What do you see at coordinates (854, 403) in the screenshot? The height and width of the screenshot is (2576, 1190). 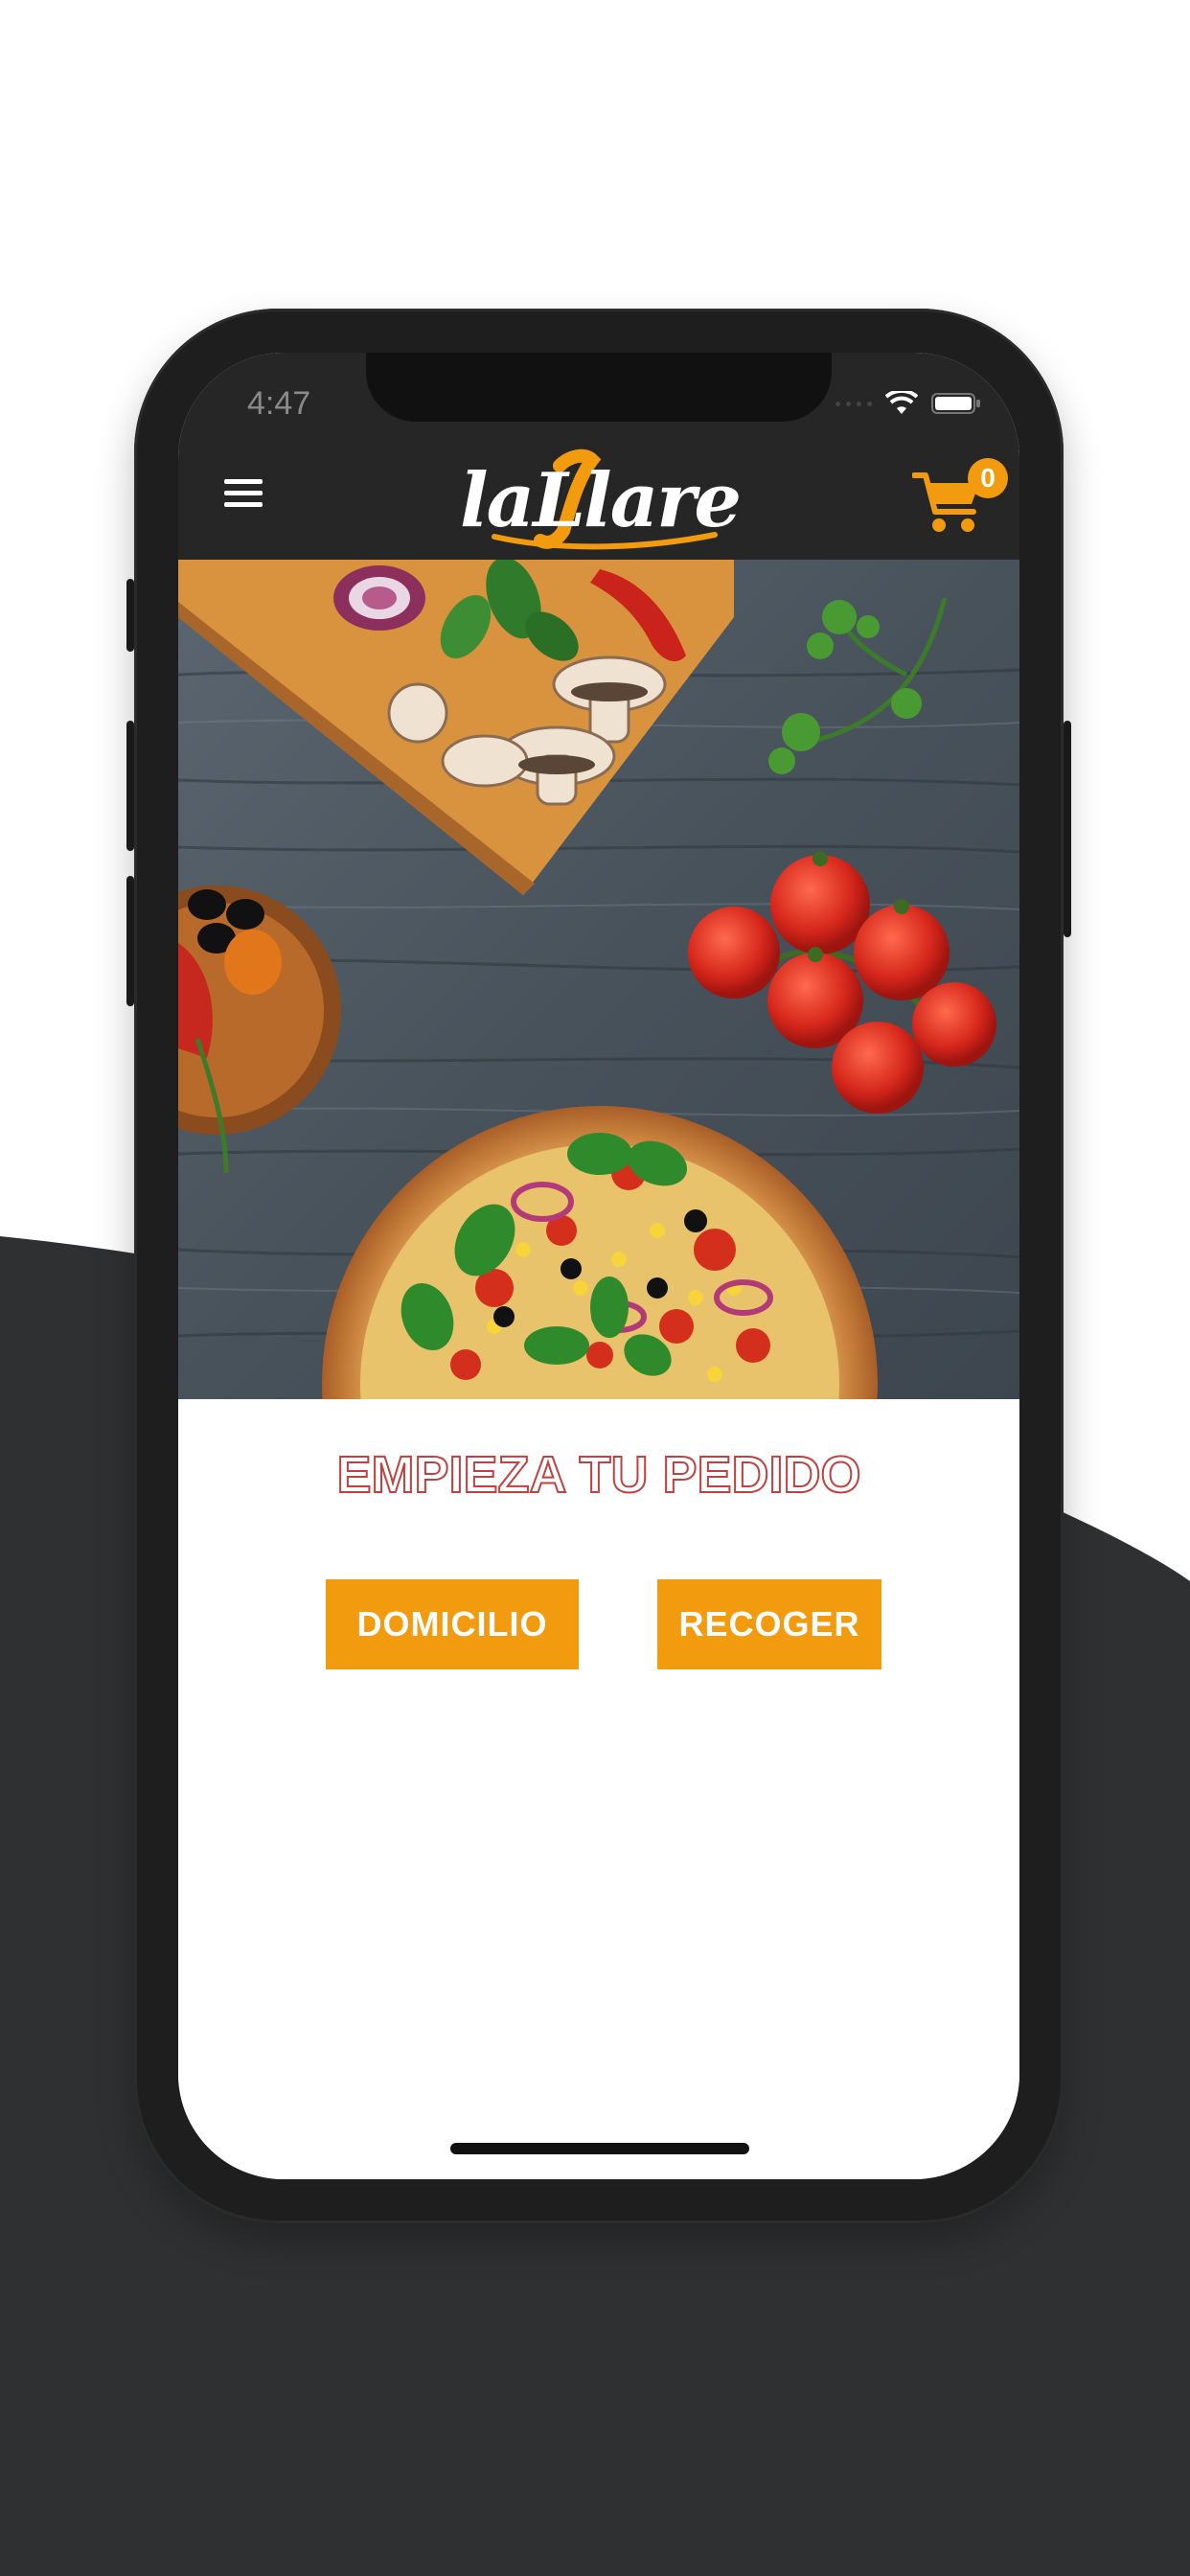 I see `signal-dots-icon` at bounding box center [854, 403].